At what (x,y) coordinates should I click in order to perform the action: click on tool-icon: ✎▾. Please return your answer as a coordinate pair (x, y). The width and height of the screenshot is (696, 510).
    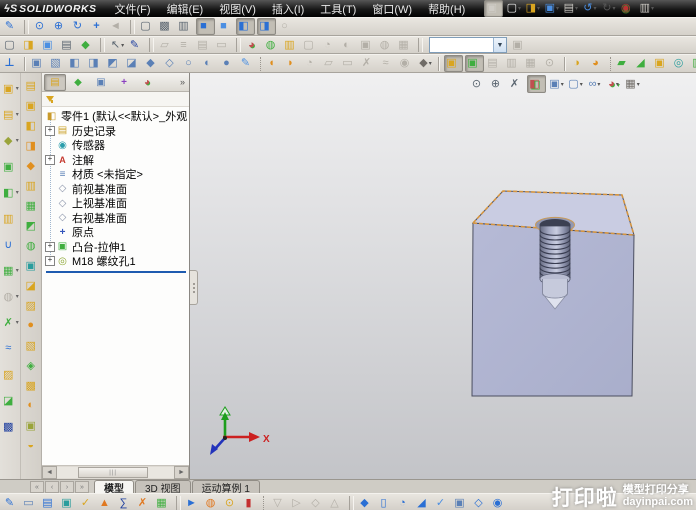
    Looking at the image, I should click on (11, 503).